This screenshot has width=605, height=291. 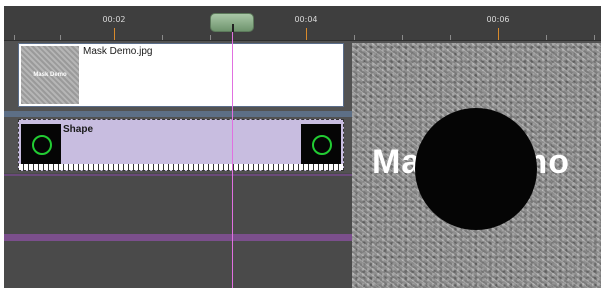 I want to click on playhead-line, so click(x=232, y=160).